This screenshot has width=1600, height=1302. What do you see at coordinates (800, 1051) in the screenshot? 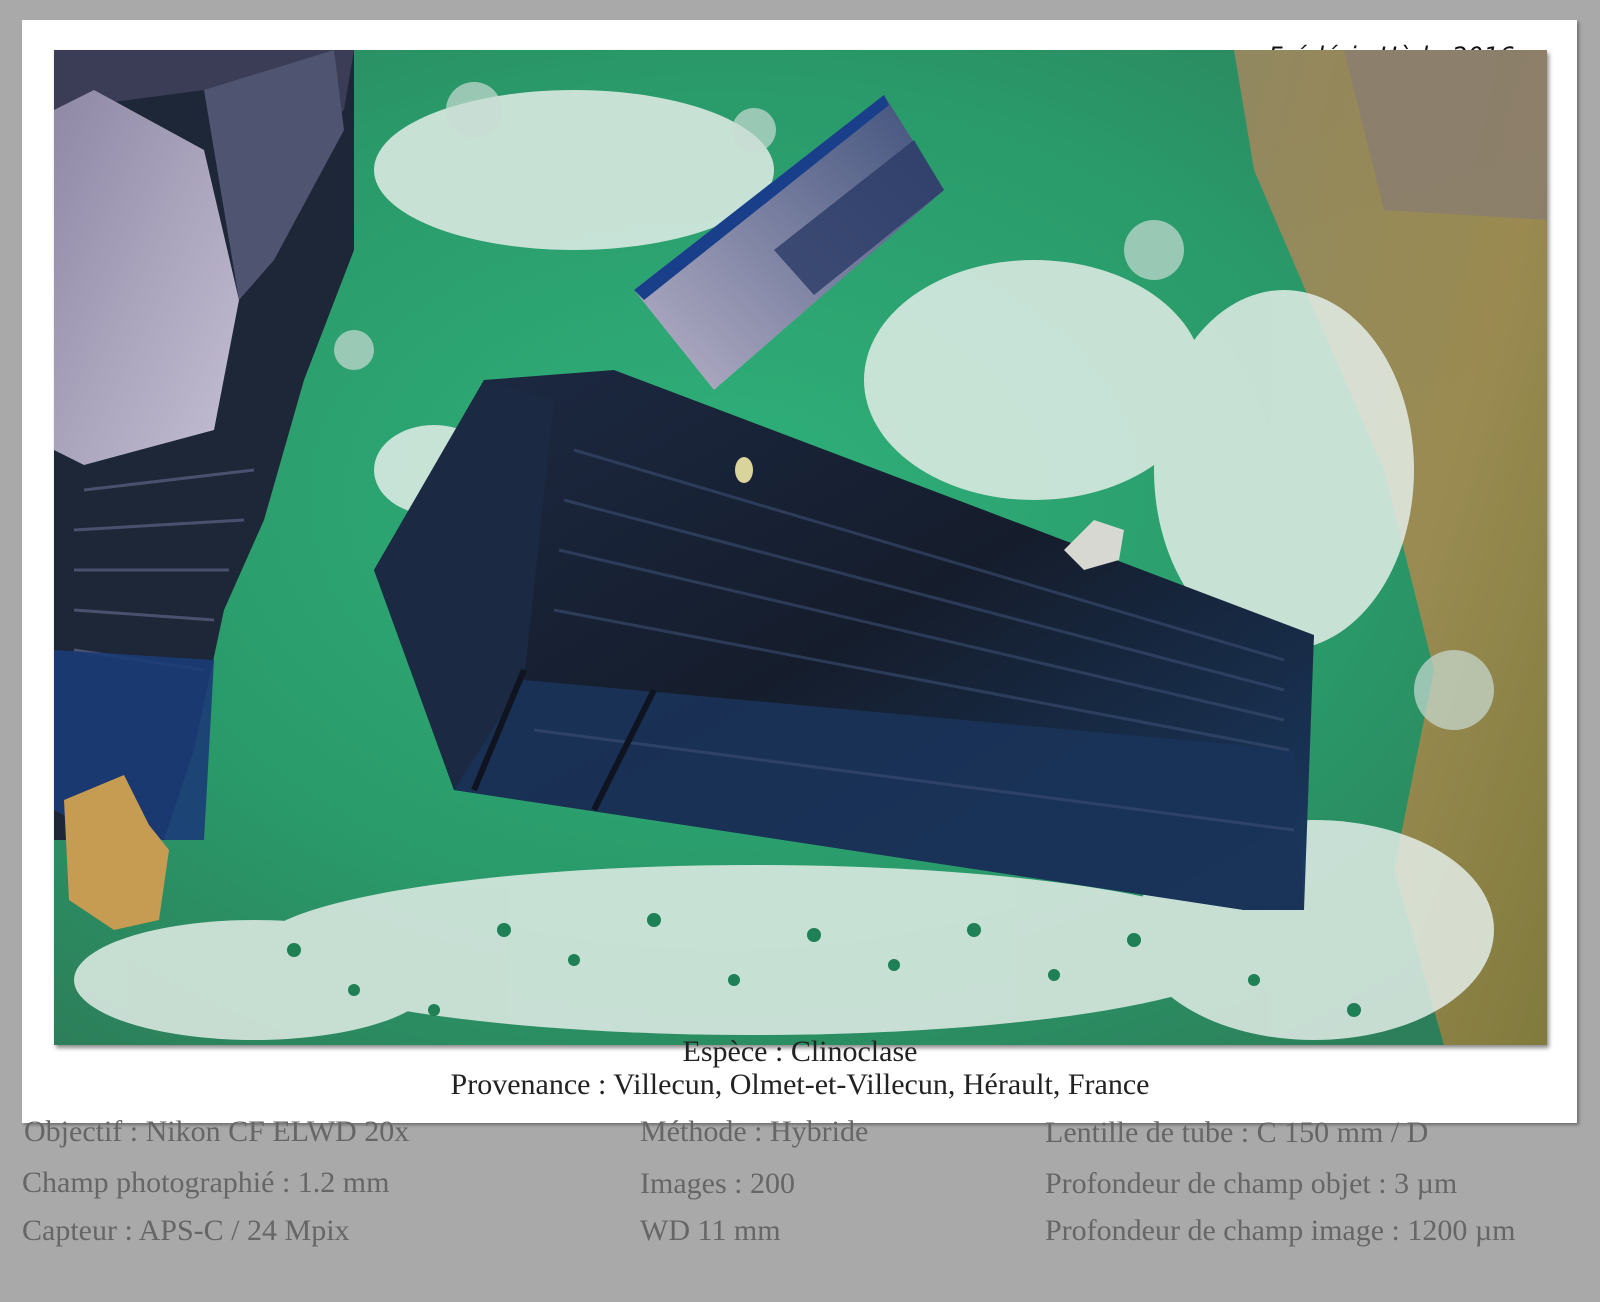
I see `species-line: Espèce : Clinoclase` at bounding box center [800, 1051].